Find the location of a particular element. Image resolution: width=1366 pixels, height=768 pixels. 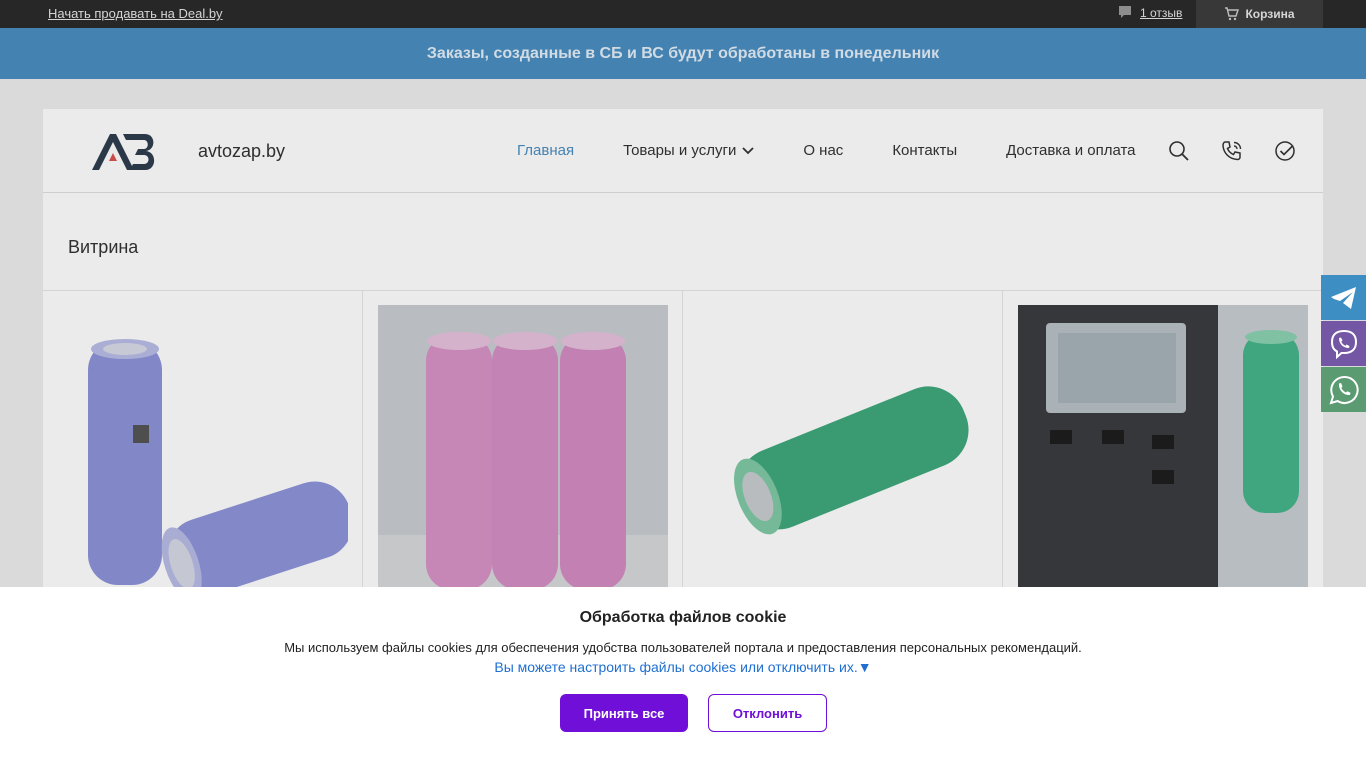

social-buttons is located at coordinates (1343, 344).